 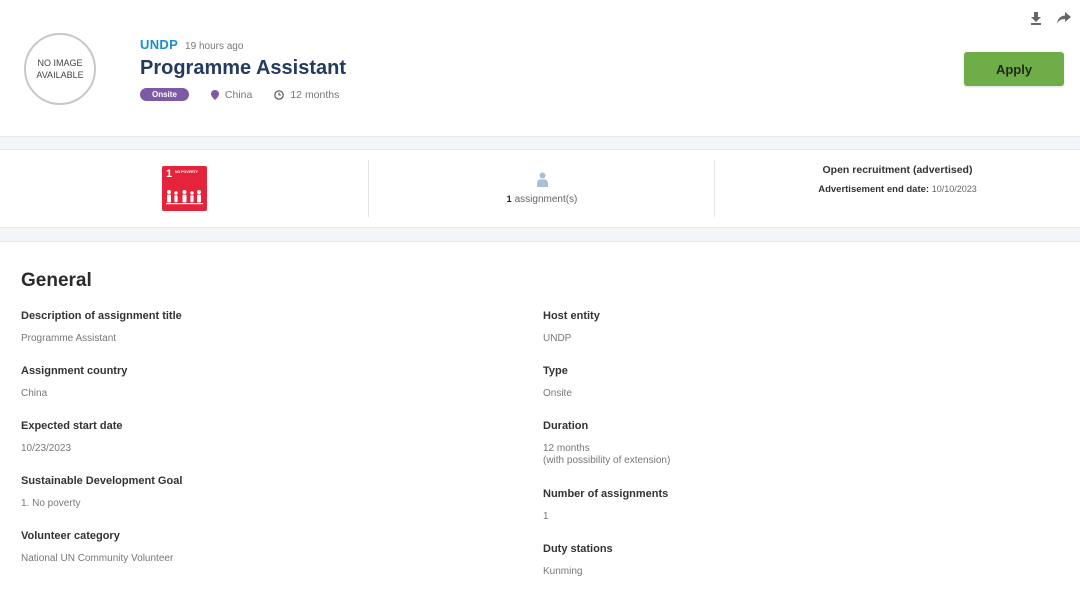 What do you see at coordinates (1036, 18) in the screenshot?
I see `download-icon` at bounding box center [1036, 18].